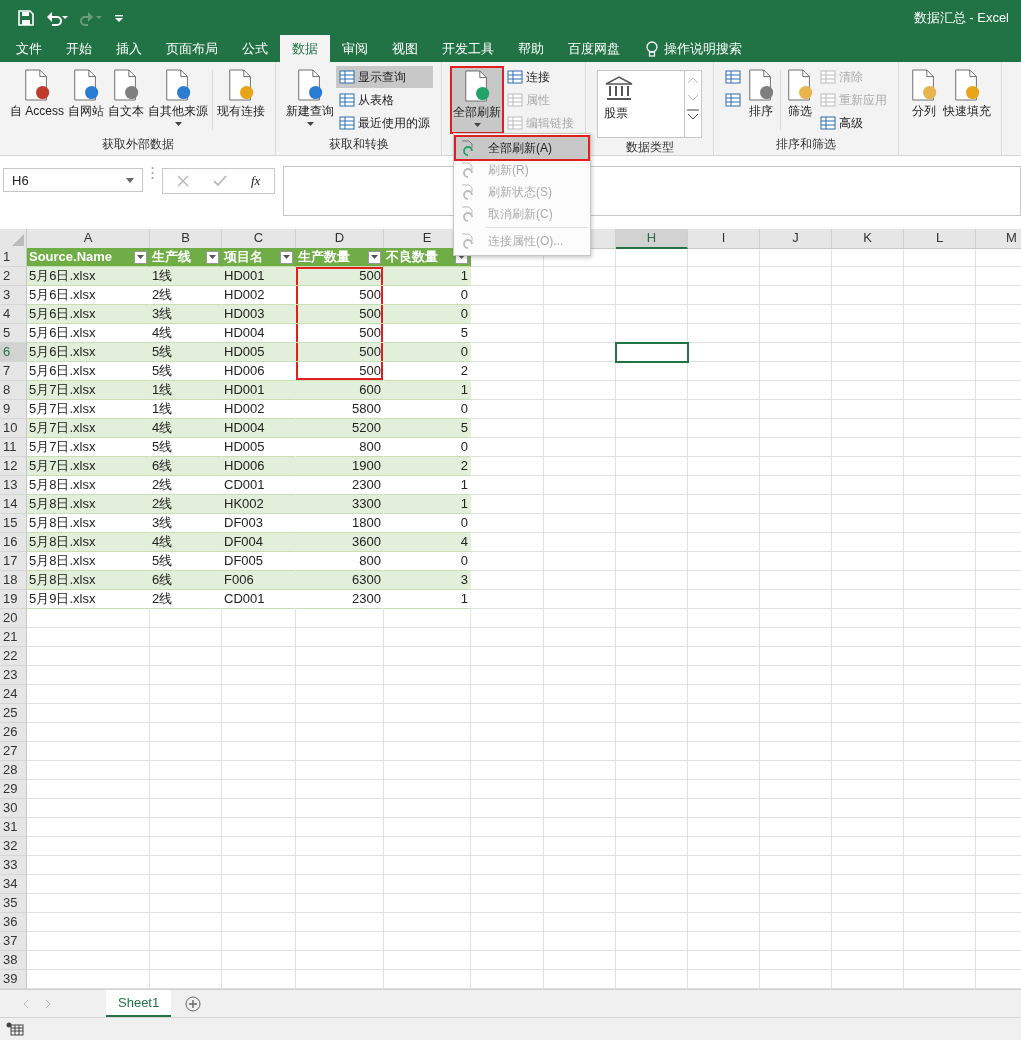 The image size is (1021, 1040). What do you see at coordinates (384, 100) in the screenshot?
I see `ribbon-button: 从表格` at bounding box center [384, 100].